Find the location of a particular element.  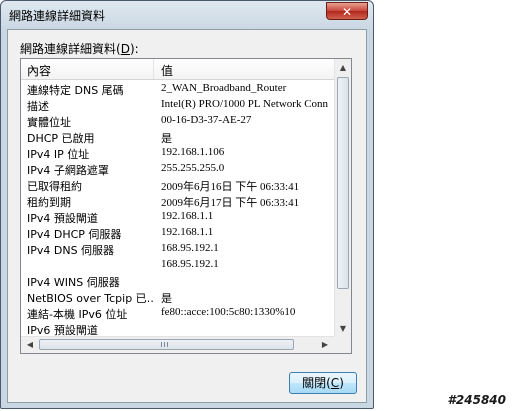

row-property: IPv4 DHCP 伺服器 is located at coordinates (74, 234).